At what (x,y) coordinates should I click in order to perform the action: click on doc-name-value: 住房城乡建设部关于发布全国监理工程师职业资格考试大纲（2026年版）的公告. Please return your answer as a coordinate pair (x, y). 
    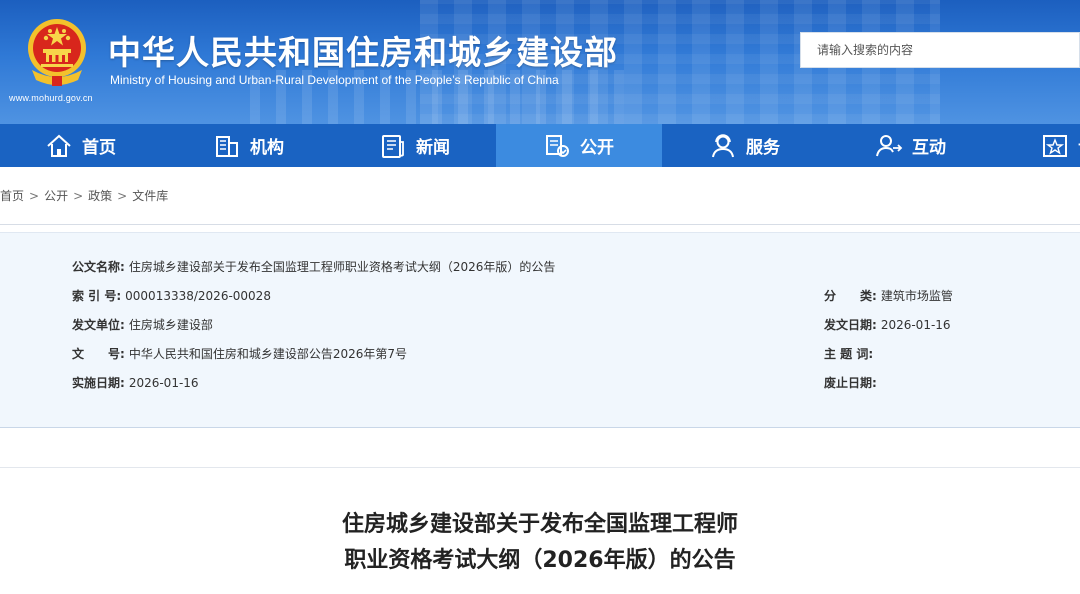
    Looking at the image, I should click on (342, 267).